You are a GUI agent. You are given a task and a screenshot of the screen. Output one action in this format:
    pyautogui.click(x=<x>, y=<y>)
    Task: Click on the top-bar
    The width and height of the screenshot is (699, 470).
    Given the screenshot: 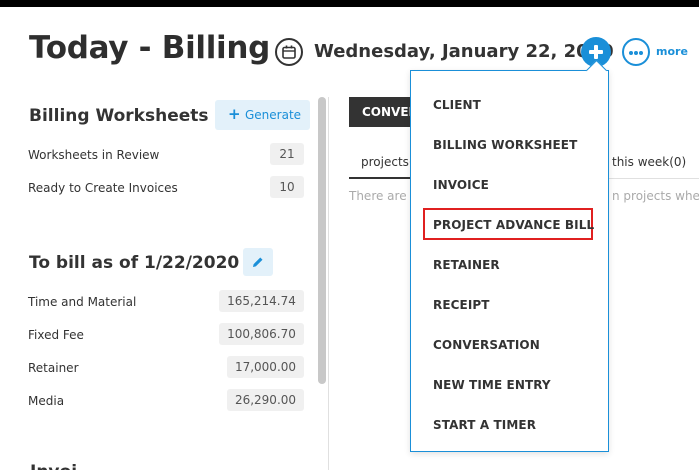 What is the action you would take?
    pyautogui.click(x=349, y=3)
    